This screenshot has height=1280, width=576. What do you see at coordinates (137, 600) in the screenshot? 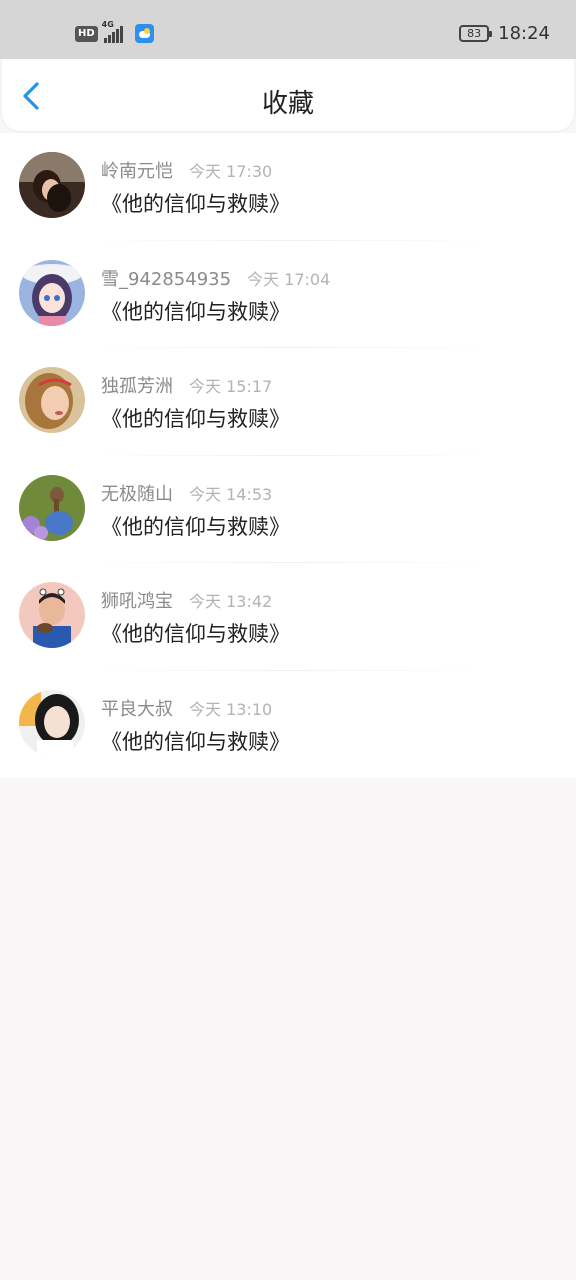
I see `user-name: 狮吼鸿宝` at bounding box center [137, 600].